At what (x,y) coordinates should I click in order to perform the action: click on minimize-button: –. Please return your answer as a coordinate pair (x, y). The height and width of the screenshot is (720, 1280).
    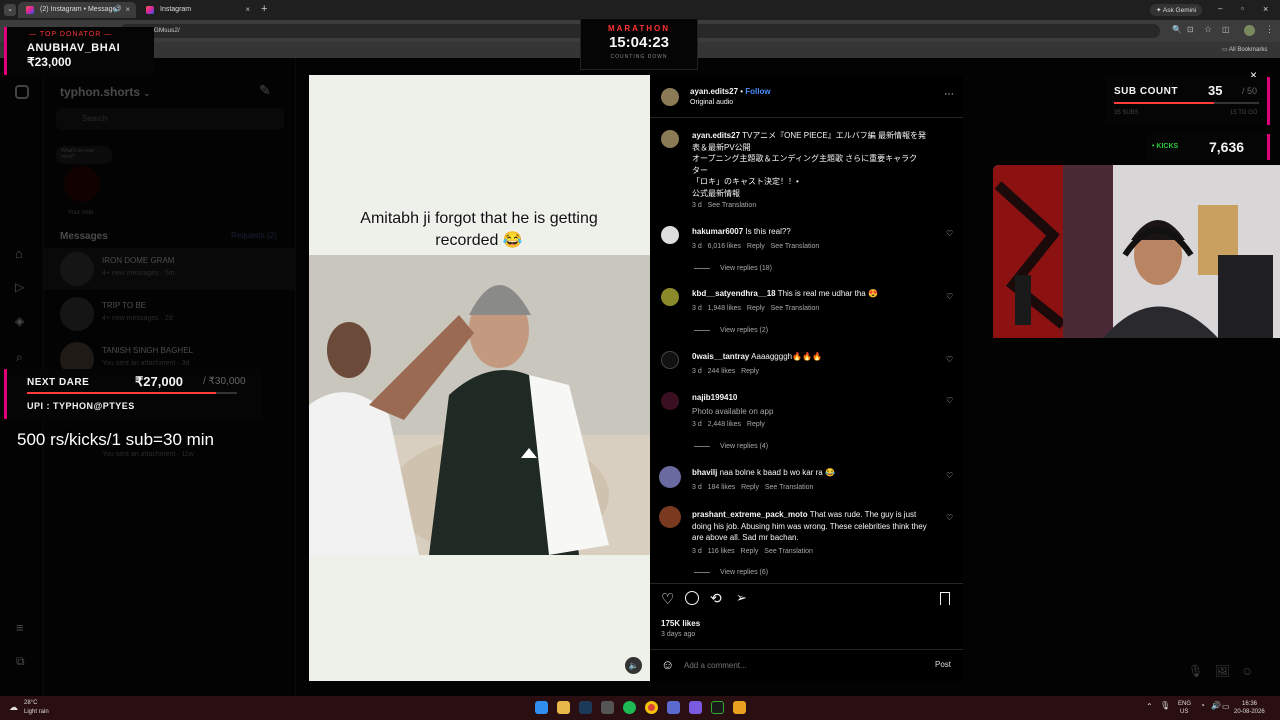
    Looking at the image, I should click on (1220, 8).